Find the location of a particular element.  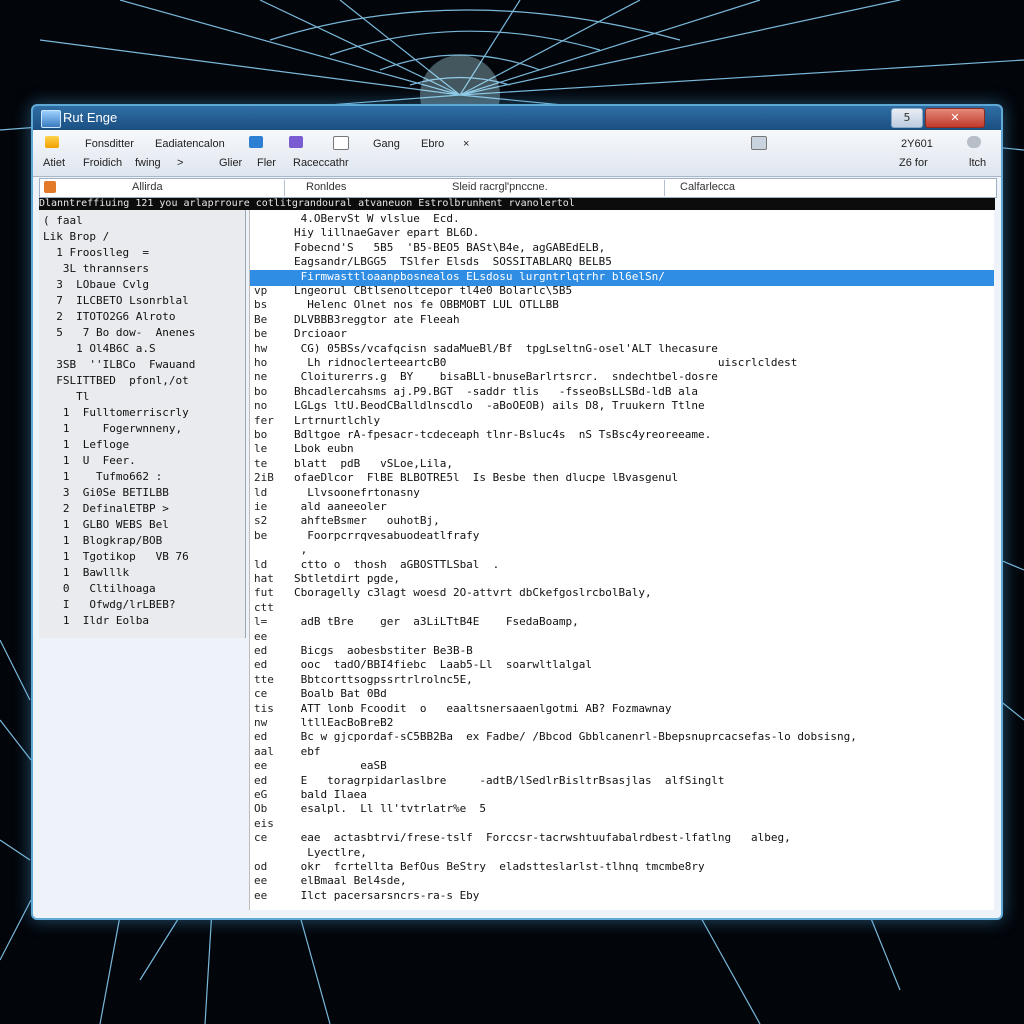

file-list-item: I Ofwdg/lrLBEB? is located at coordinates (109, 606).